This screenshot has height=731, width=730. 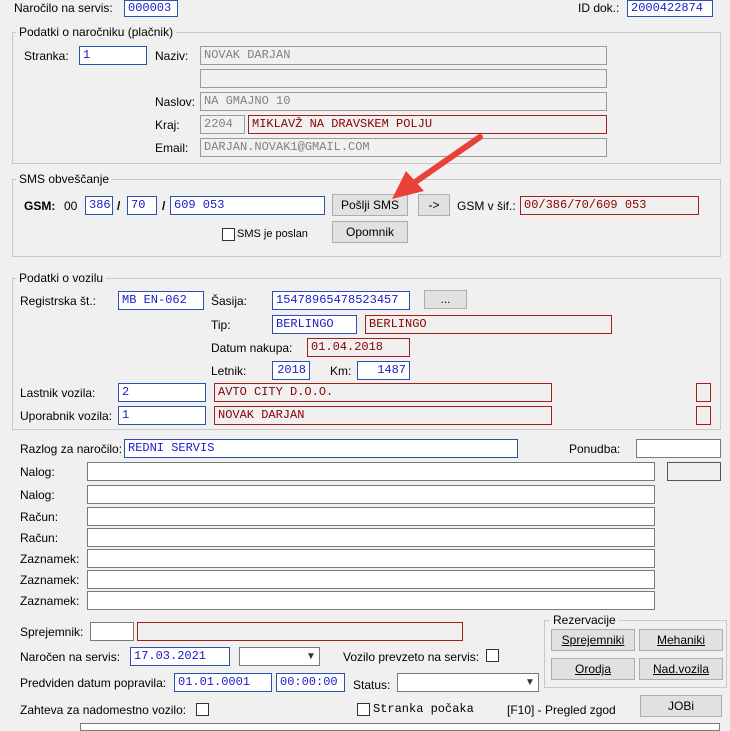 What do you see at coordinates (488, 324) in the screenshot?
I see `type-name-field: BERLINGO` at bounding box center [488, 324].